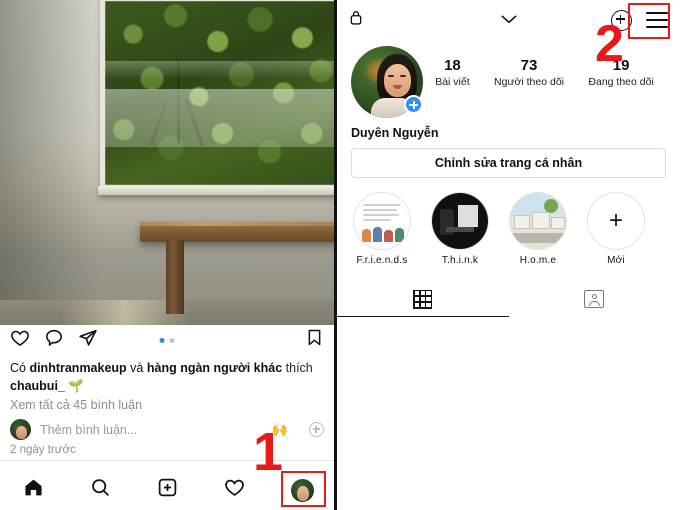 This screenshot has width=680, height=510. I want to click on stat-posts: 18 Bài viết, so click(452, 73).